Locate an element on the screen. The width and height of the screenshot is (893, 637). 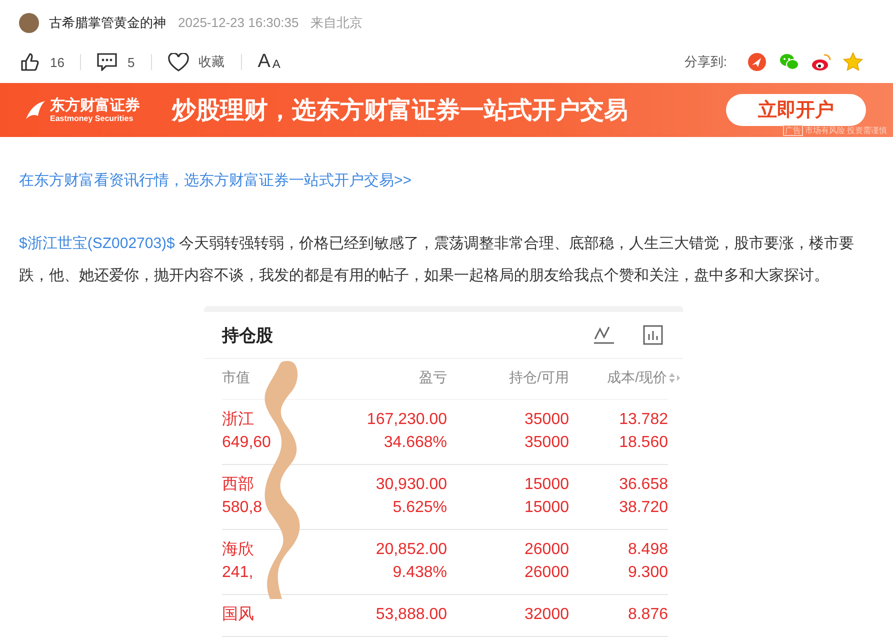
star-icon is located at coordinates (853, 62).